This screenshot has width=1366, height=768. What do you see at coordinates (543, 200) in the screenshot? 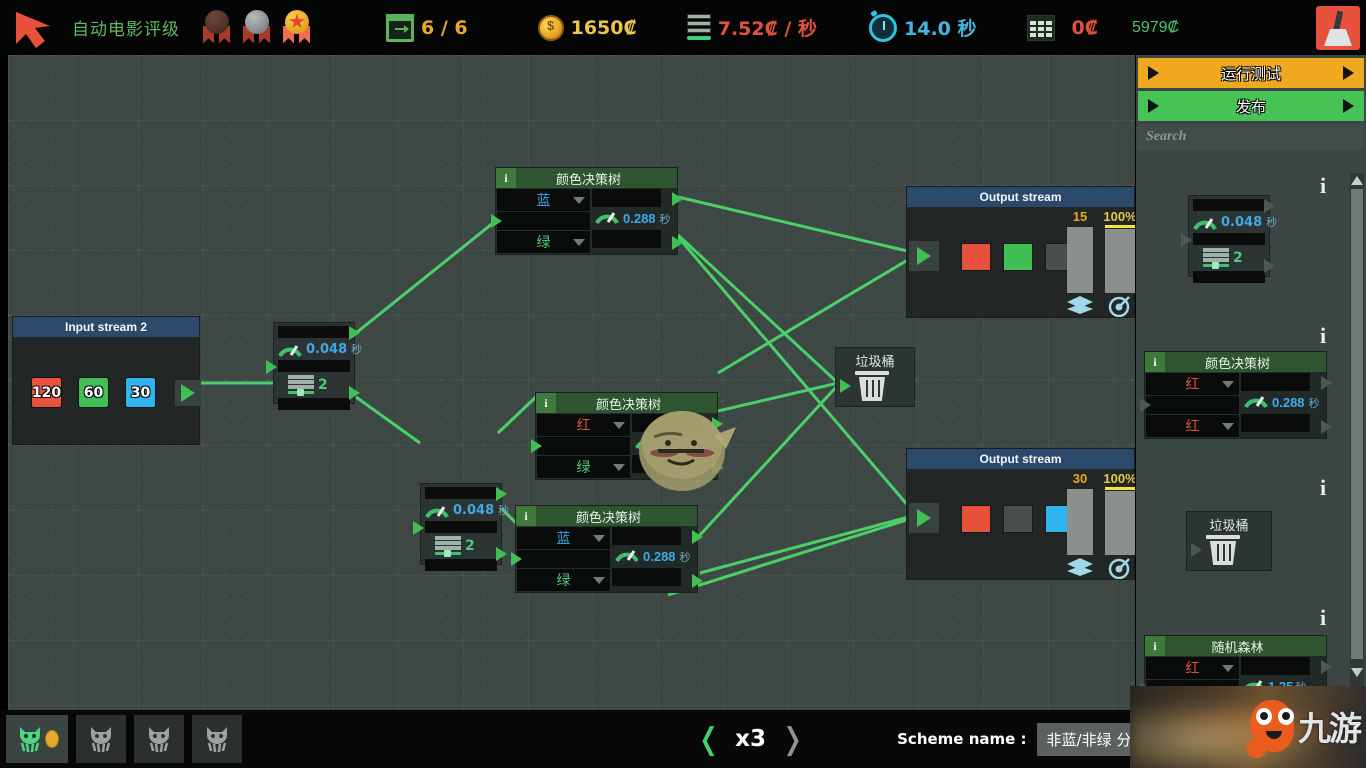
I see `decision-tree-1-top-select: 蓝` at bounding box center [543, 200].